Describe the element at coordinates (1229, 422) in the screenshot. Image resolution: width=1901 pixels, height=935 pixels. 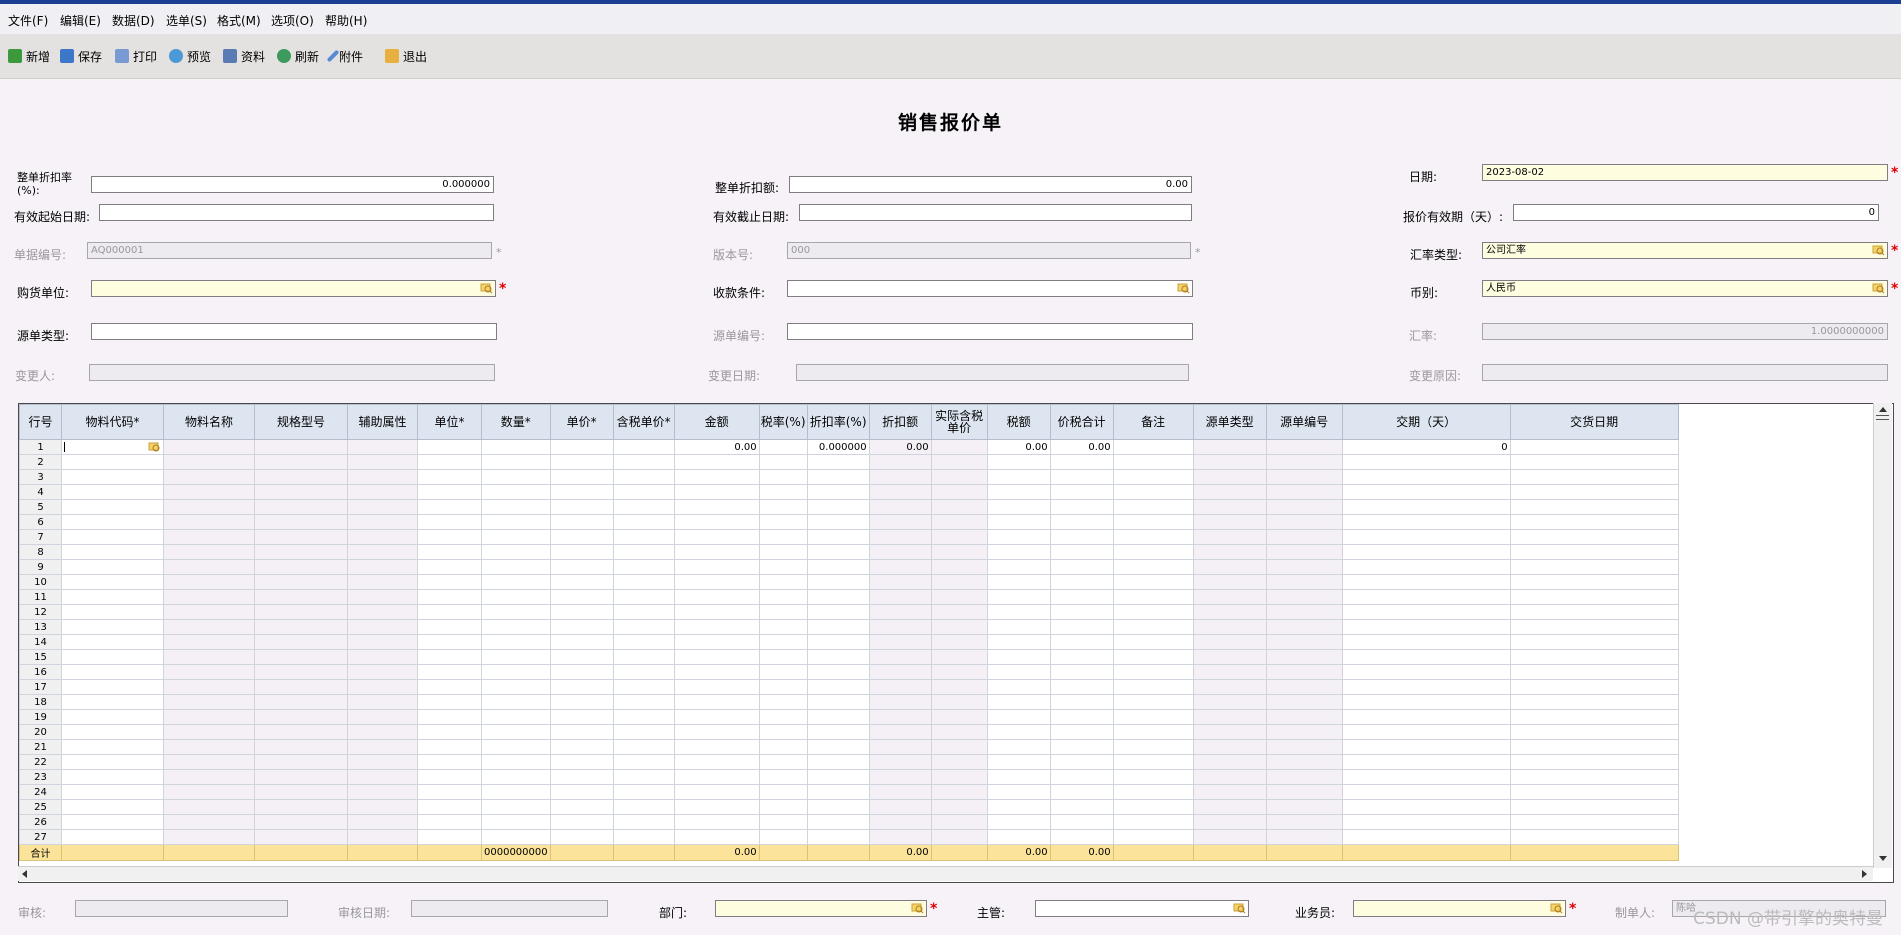
I see `grid-col-header: 源单类型` at that location.